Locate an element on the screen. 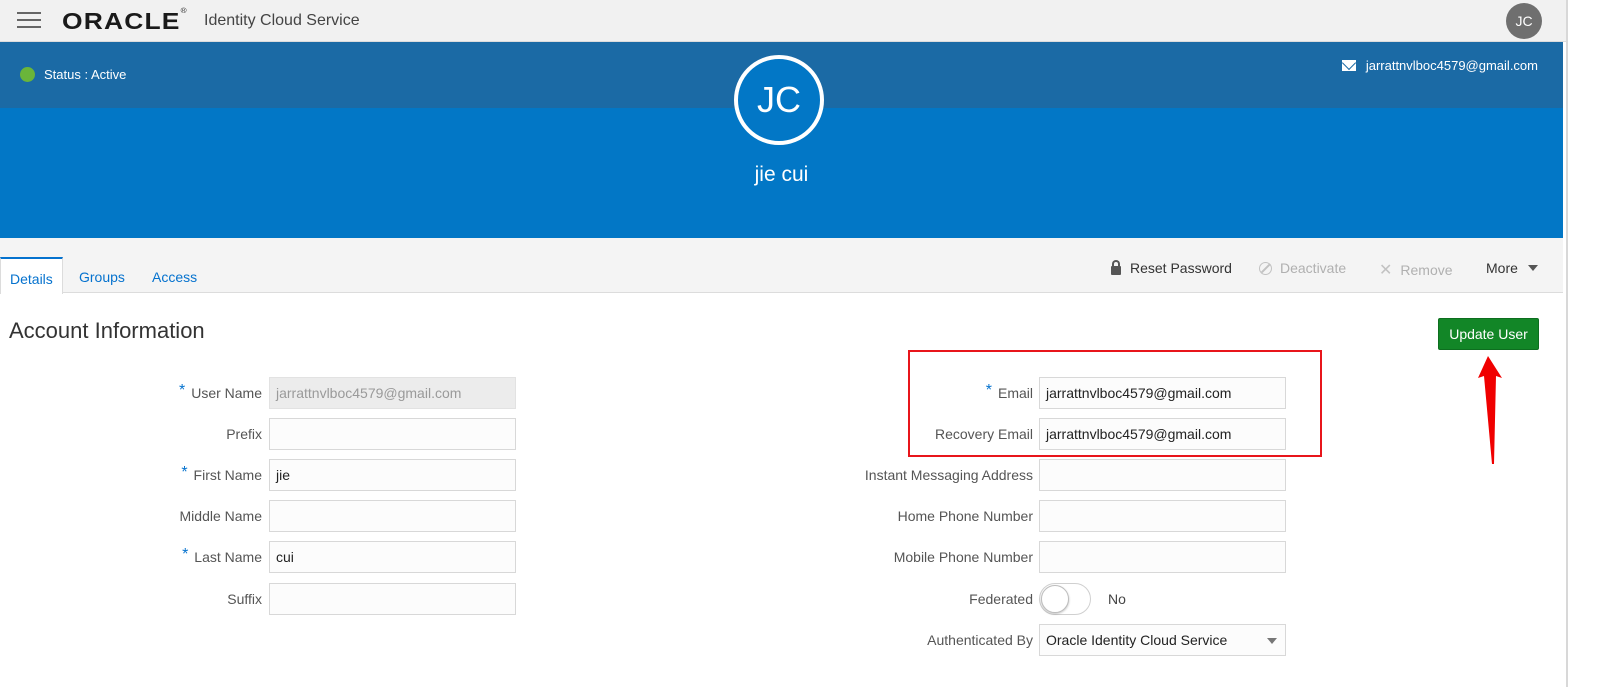 This screenshot has height=687, width=1599. profile-email: jarrattnvlboc4579@gmail.com is located at coordinates (1439, 65).